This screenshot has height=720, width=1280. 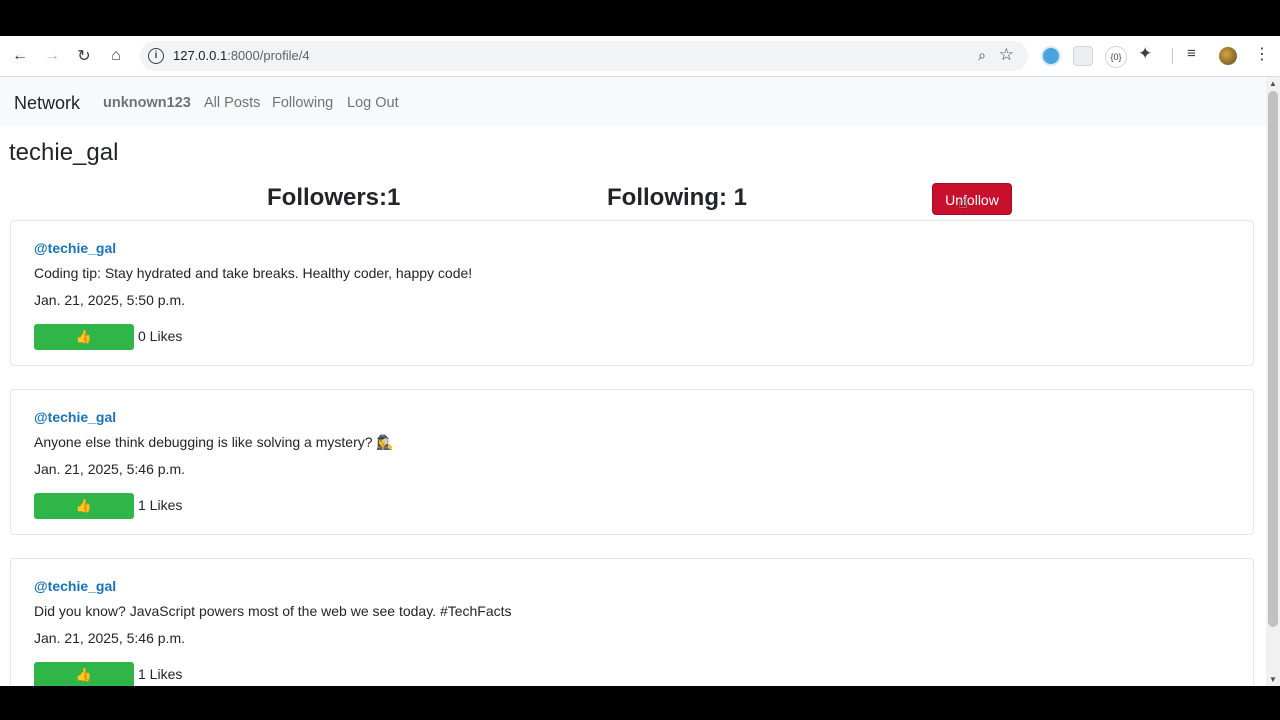 What do you see at coordinates (302, 103) in the screenshot?
I see `nav-following-link: Following` at bounding box center [302, 103].